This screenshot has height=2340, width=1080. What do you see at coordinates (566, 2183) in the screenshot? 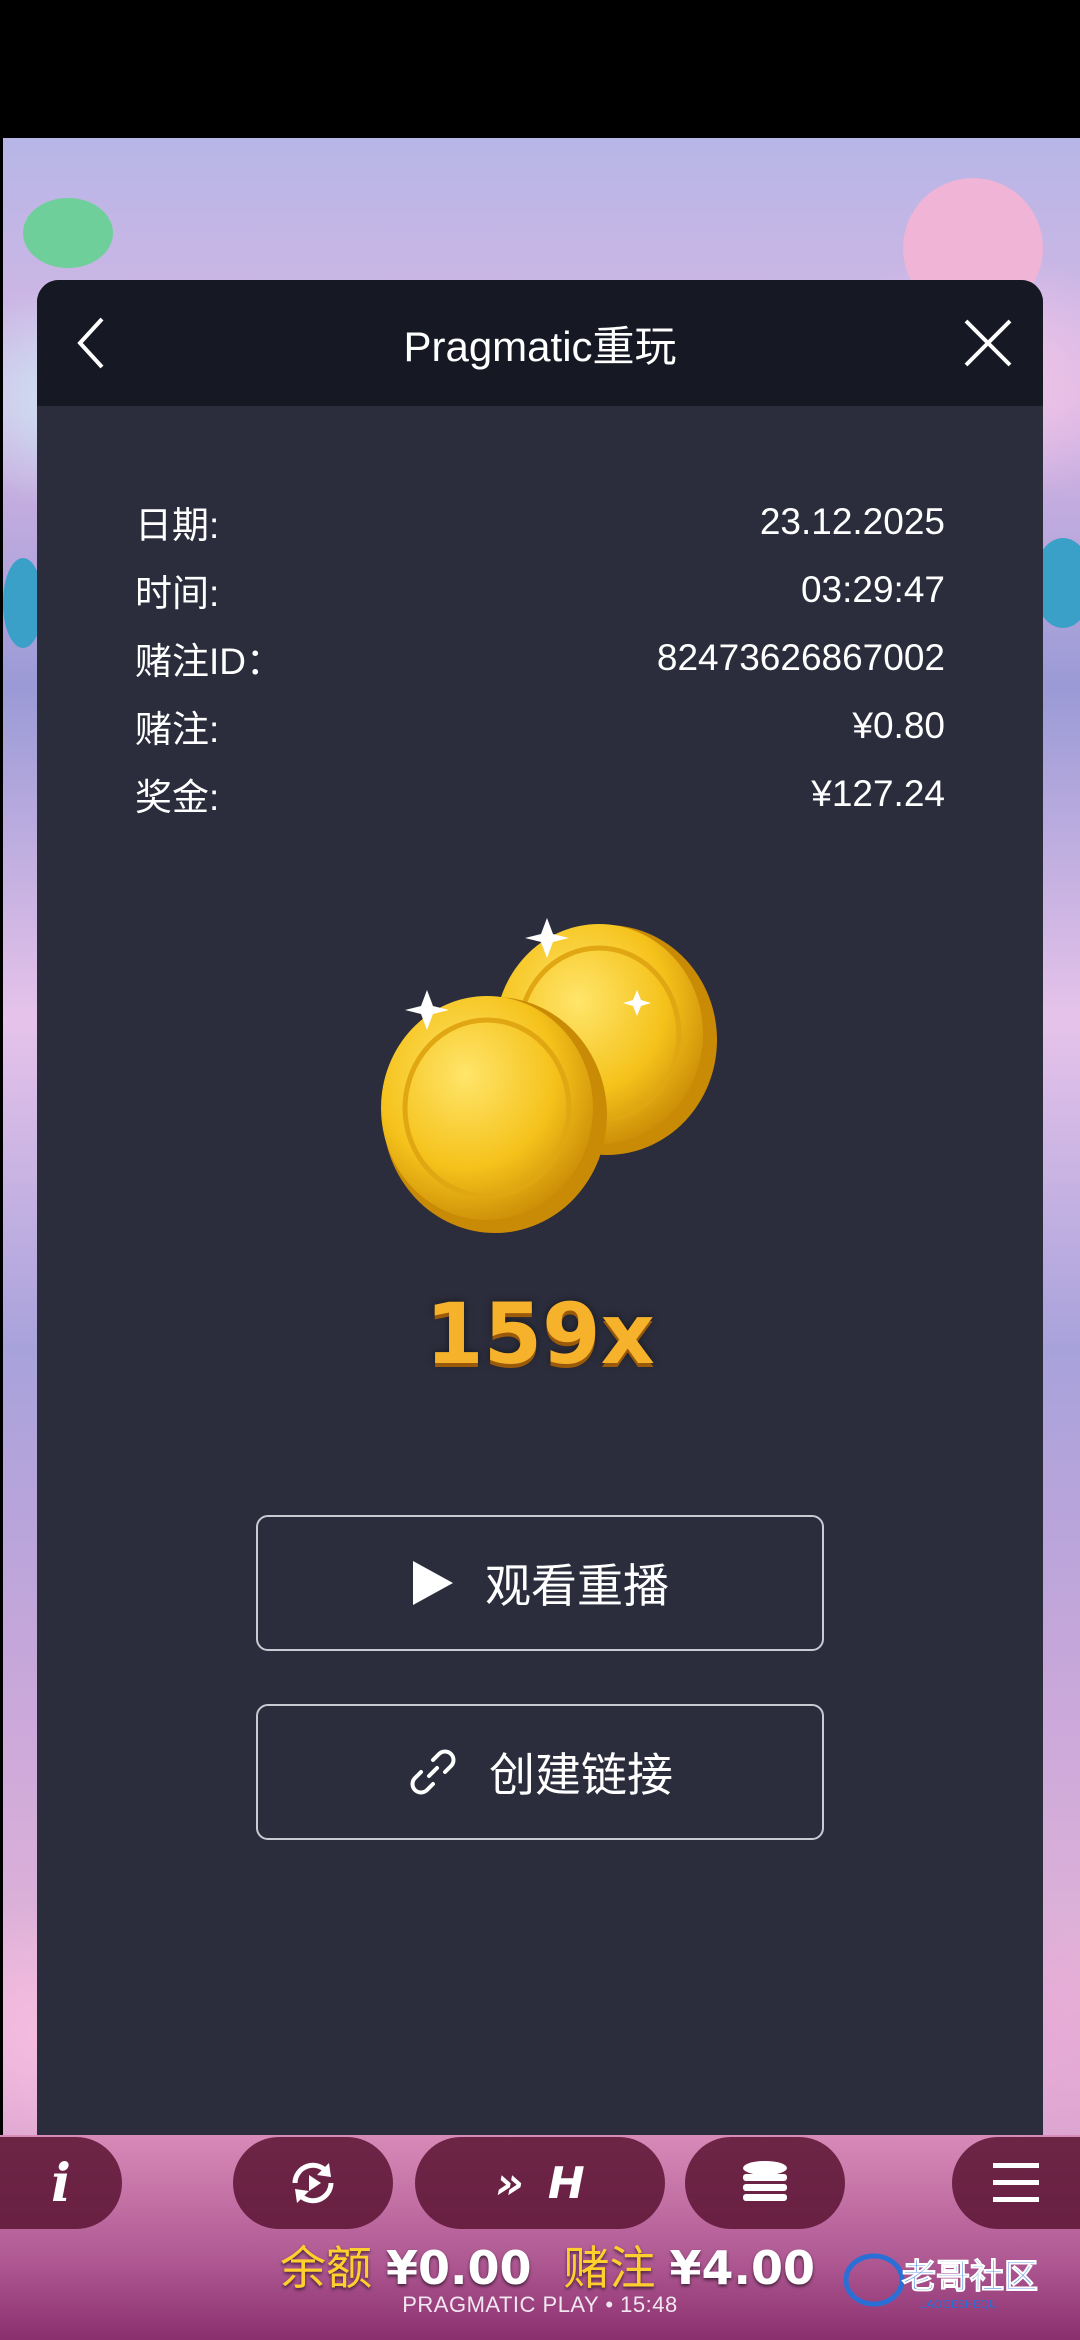
I see `turbo-spin-icon: H` at bounding box center [566, 2183].